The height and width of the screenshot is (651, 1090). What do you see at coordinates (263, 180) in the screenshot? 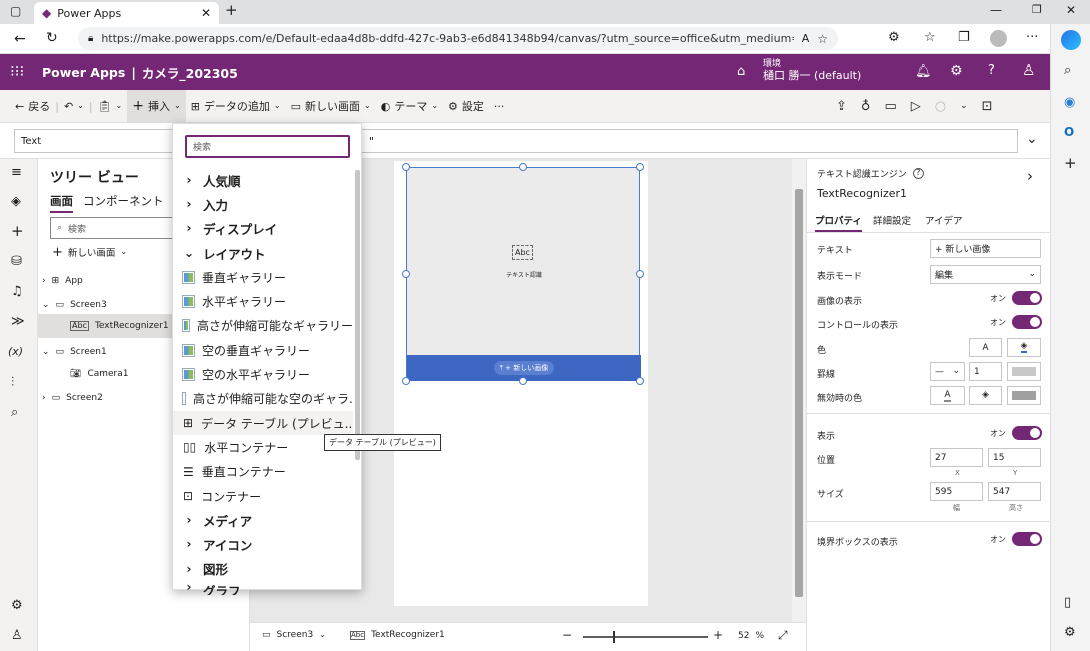
I see `menu-category: › 人気順` at bounding box center [263, 180].